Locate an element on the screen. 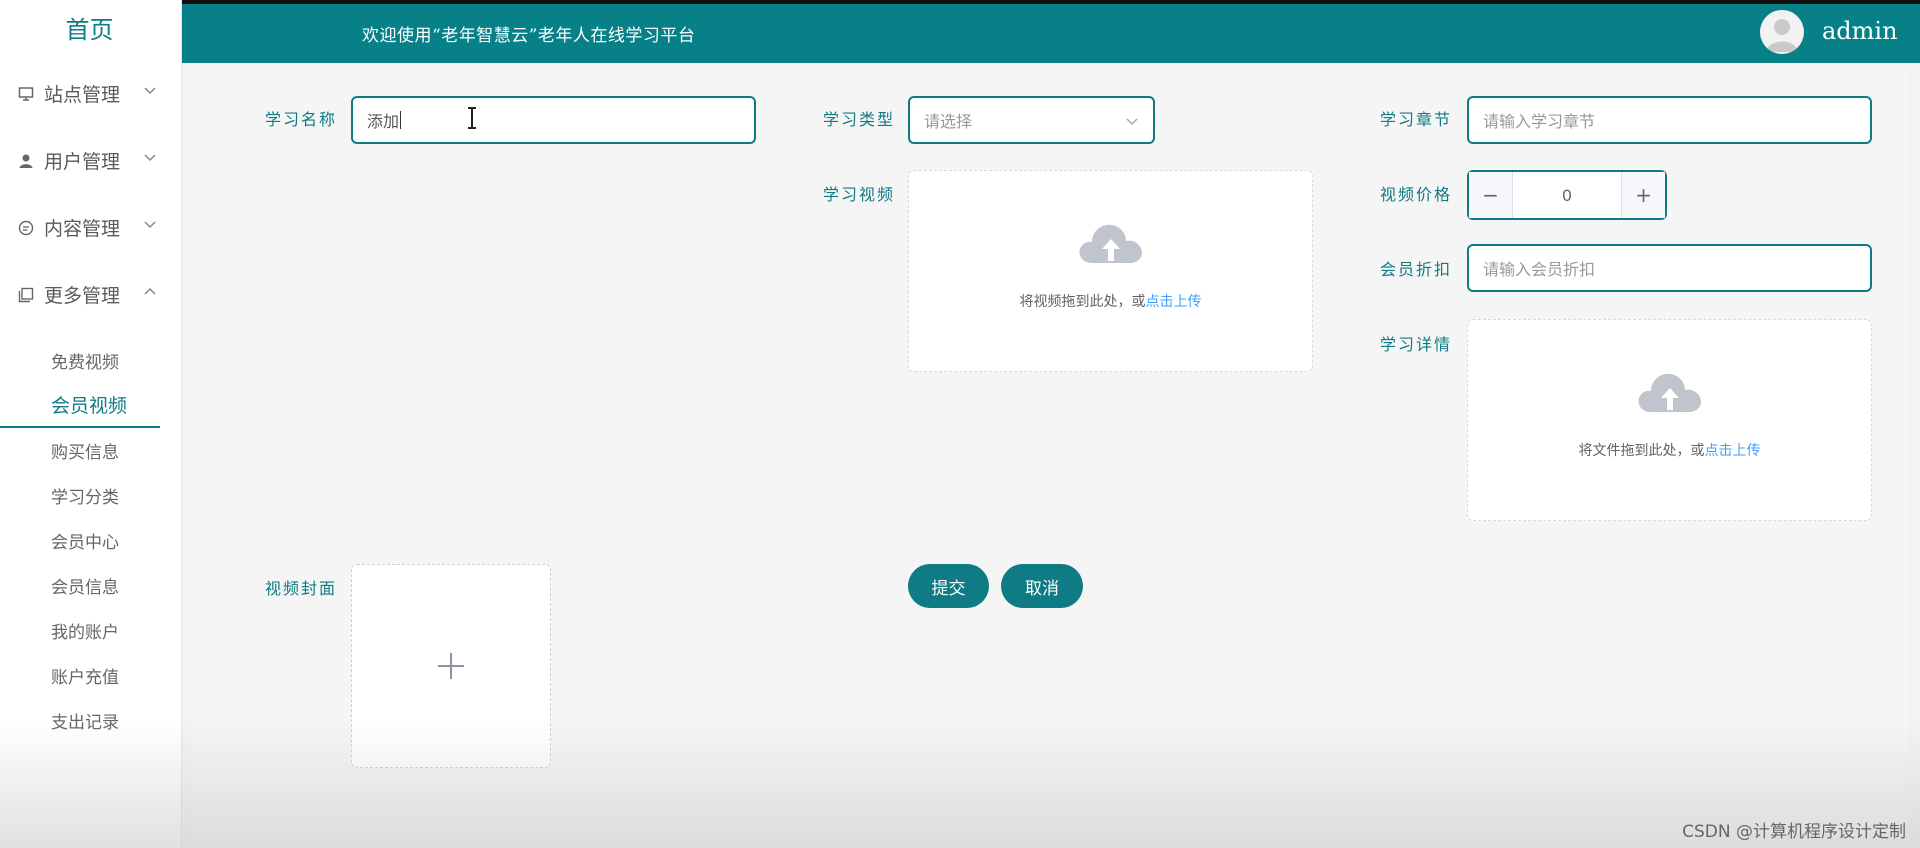 This screenshot has width=1920, height=848. home-link: 首页 is located at coordinates (90, 28).